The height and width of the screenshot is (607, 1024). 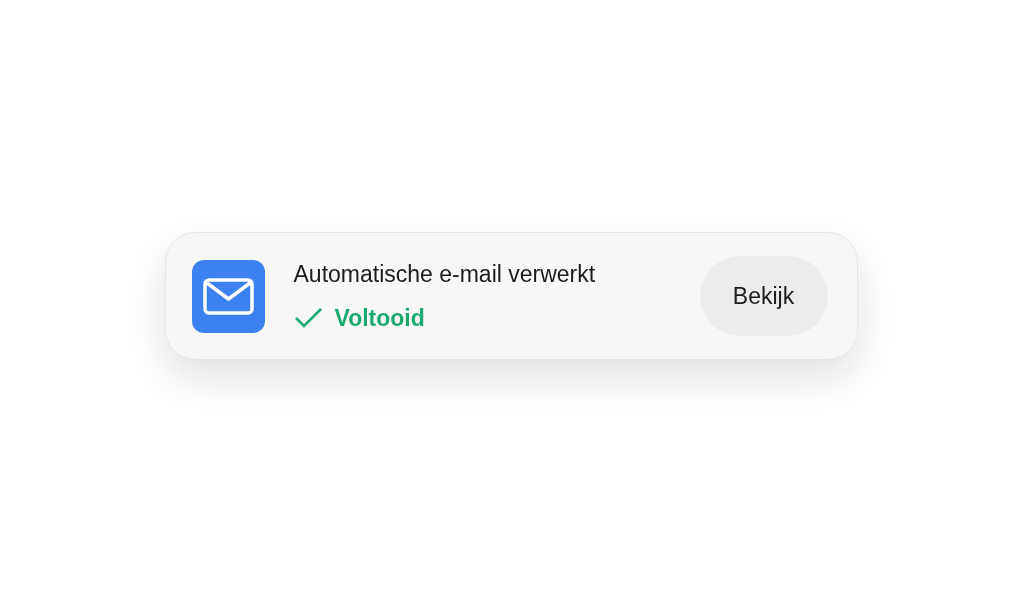 What do you see at coordinates (228, 296) in the screenshot?
I see `mail-icon` at bounding box center [228, 296].